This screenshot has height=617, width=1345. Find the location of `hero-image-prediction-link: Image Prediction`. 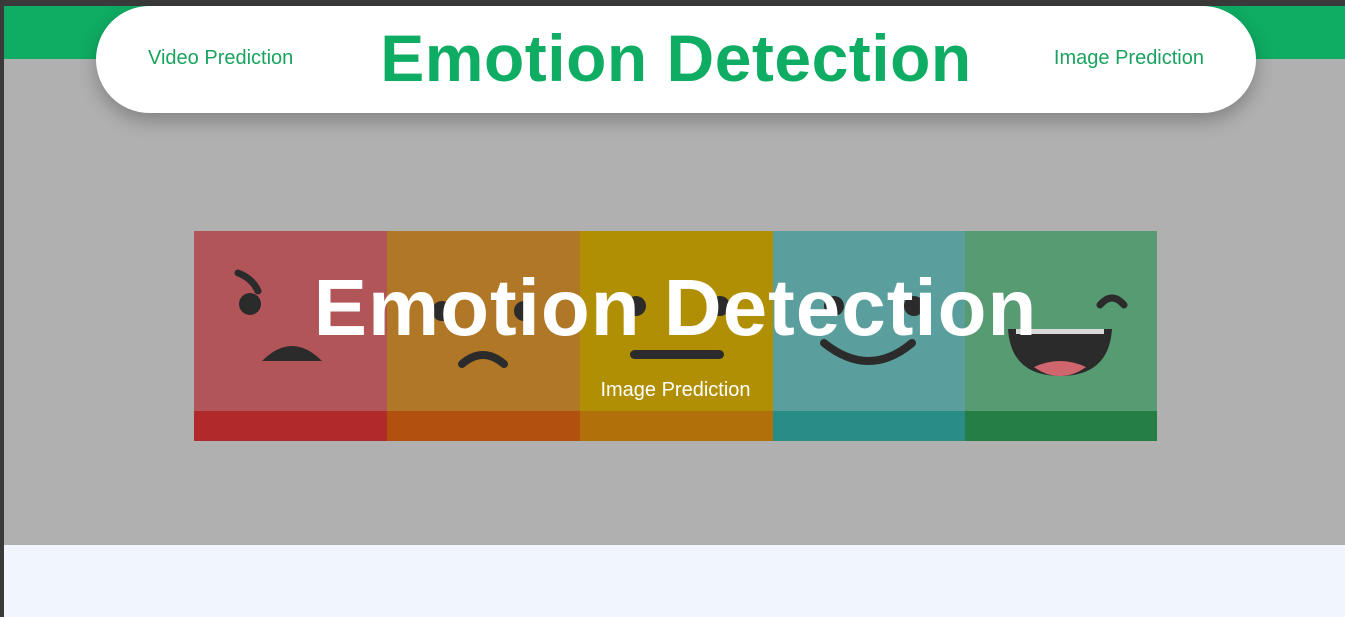

hero-image-prediction-link: Image Prediction is located at coordinates (675, 390).